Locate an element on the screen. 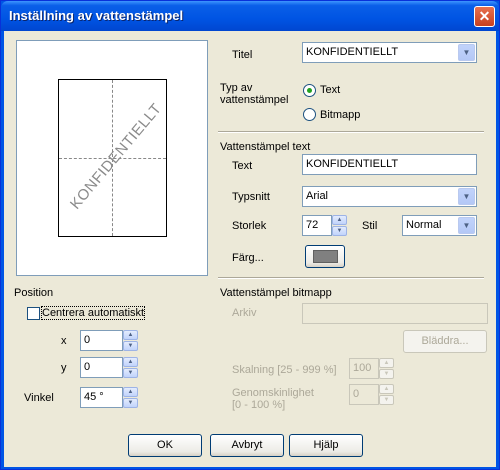 The width and height of the screenshot is (500, 470). title-bar: Inställning av vattenstämpel ✕ is located at coordinates (250, 16).